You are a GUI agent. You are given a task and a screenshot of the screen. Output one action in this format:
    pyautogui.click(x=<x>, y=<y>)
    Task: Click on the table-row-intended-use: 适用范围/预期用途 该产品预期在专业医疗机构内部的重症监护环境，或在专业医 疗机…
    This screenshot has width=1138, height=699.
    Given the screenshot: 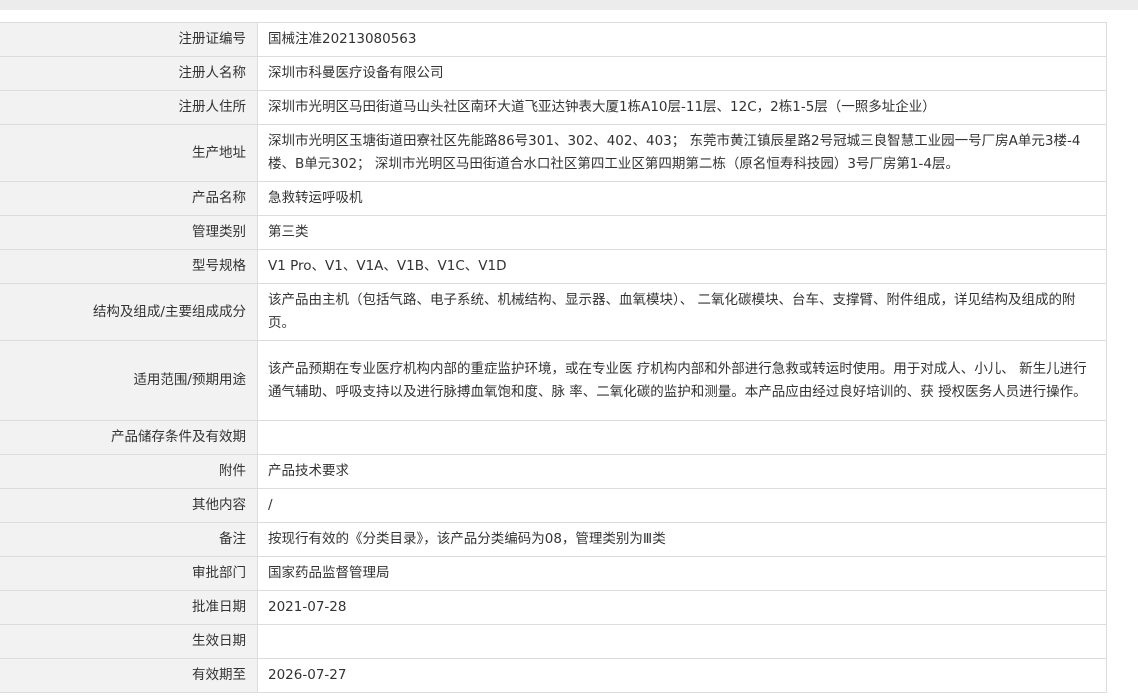 What is the action you would take?
    pyautogui.click(x=553, y=380)
    